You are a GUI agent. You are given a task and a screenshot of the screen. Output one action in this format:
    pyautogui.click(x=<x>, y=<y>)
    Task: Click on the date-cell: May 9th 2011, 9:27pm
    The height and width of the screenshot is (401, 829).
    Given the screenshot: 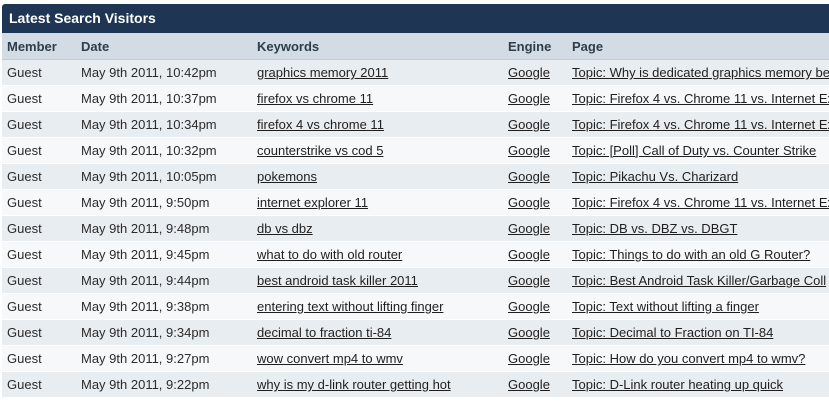 What is the action you would take?
    pyautogui.click(x=164, y=358)
    